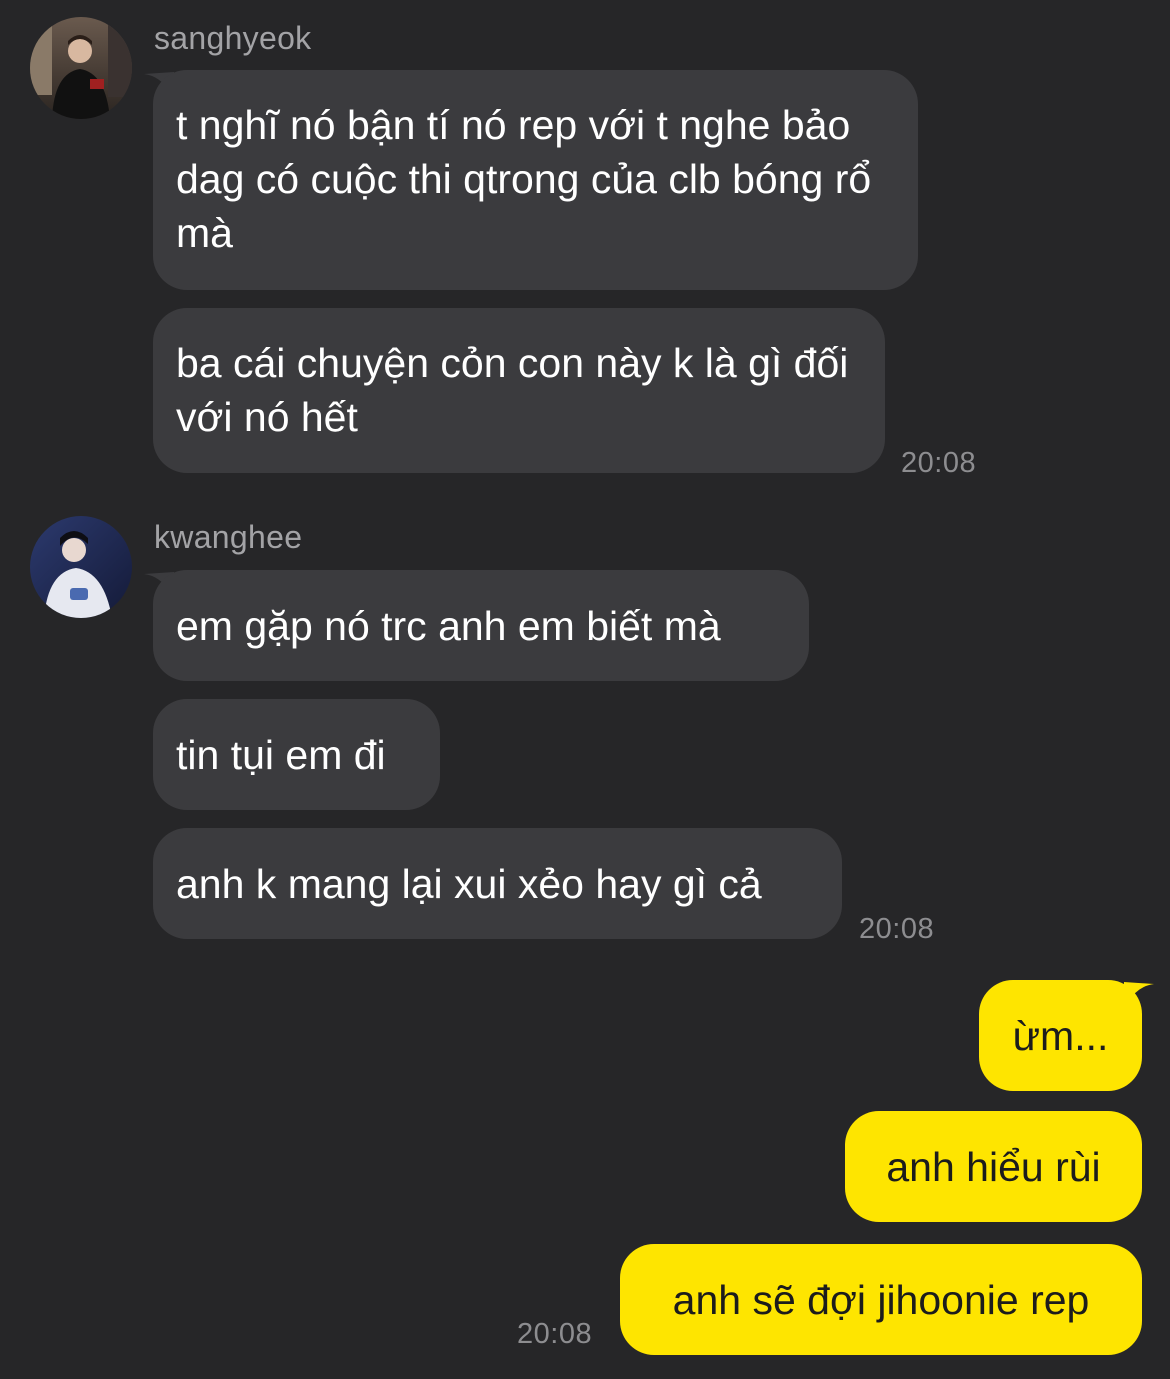 Image resolution: width=1170 pixels, height=1379 pixels. Describe the element at coordinates (497, 883) in the screenshot. I see `message-bubble: anh k mang lại xui xẻo hay gì cả` at that location.